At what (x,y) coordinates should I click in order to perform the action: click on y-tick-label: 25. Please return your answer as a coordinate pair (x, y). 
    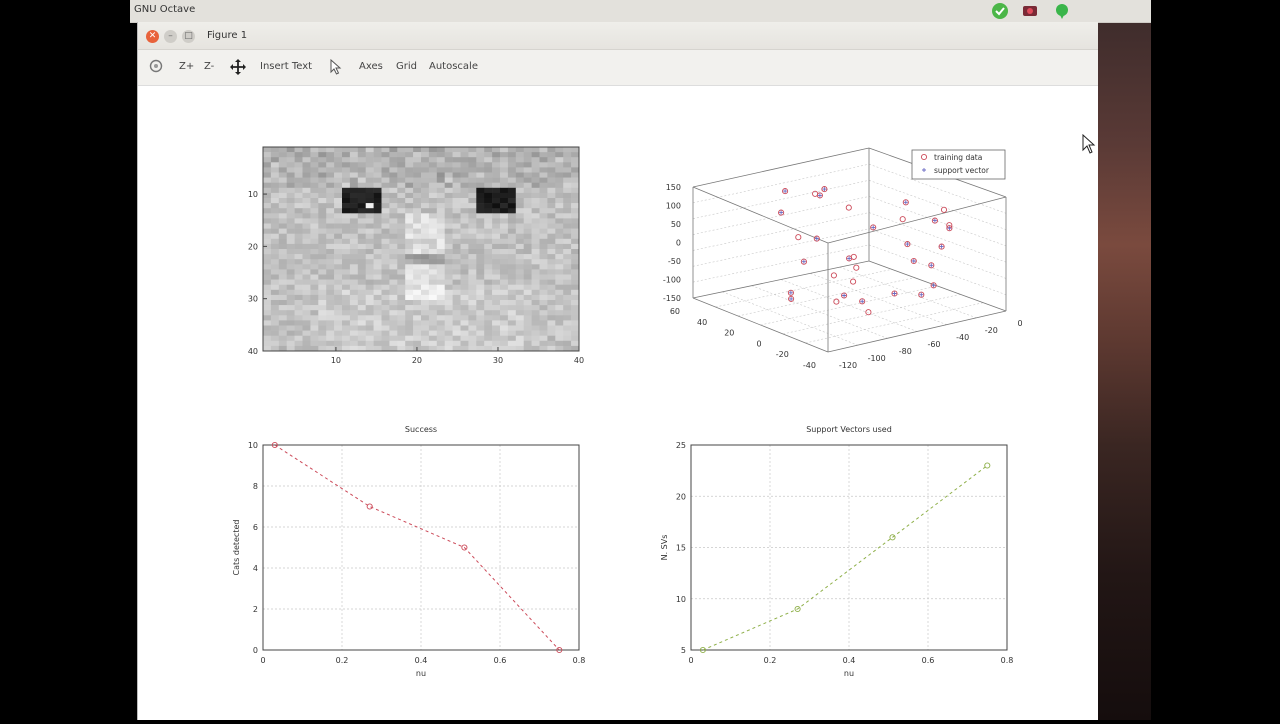
    Looking at the image, I should click on (681, 445).